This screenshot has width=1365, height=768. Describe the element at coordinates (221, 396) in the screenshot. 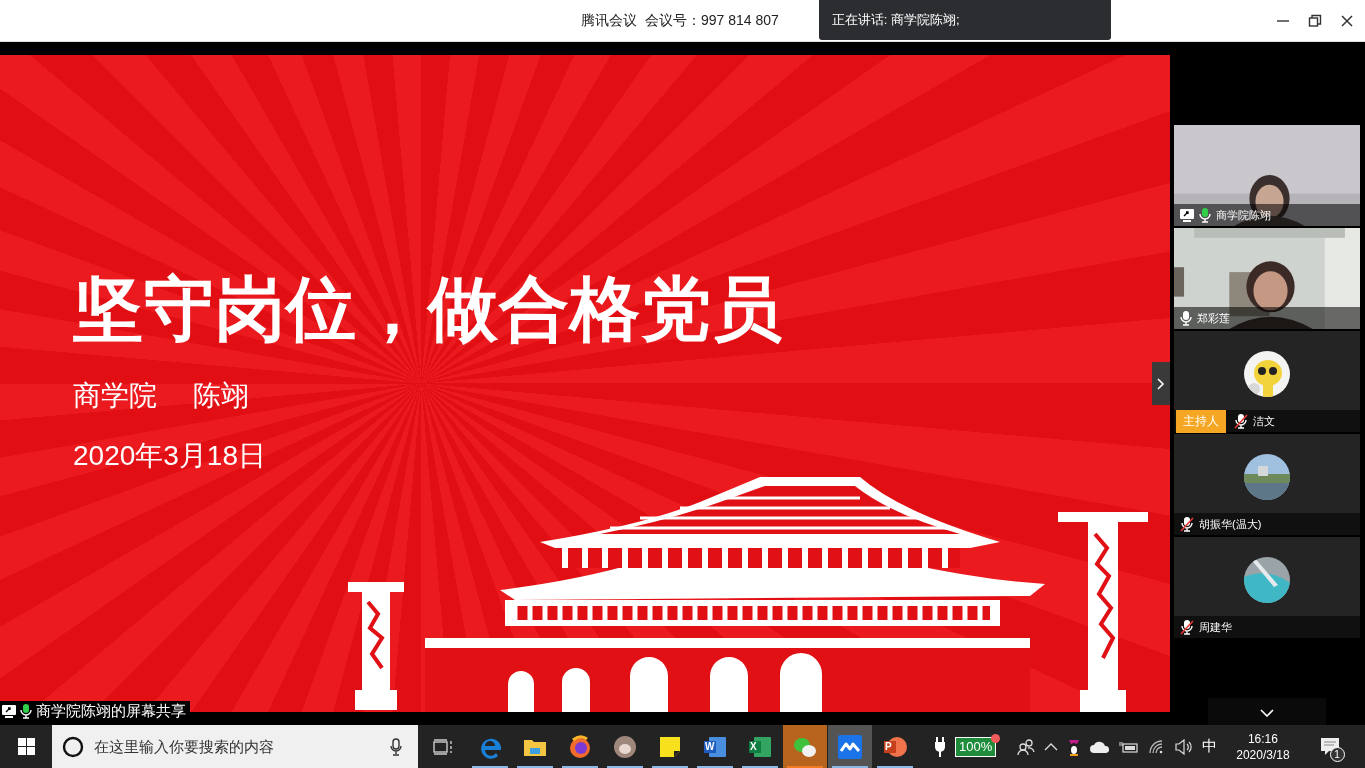

I see `presenter-name: 陈翊` at that location.